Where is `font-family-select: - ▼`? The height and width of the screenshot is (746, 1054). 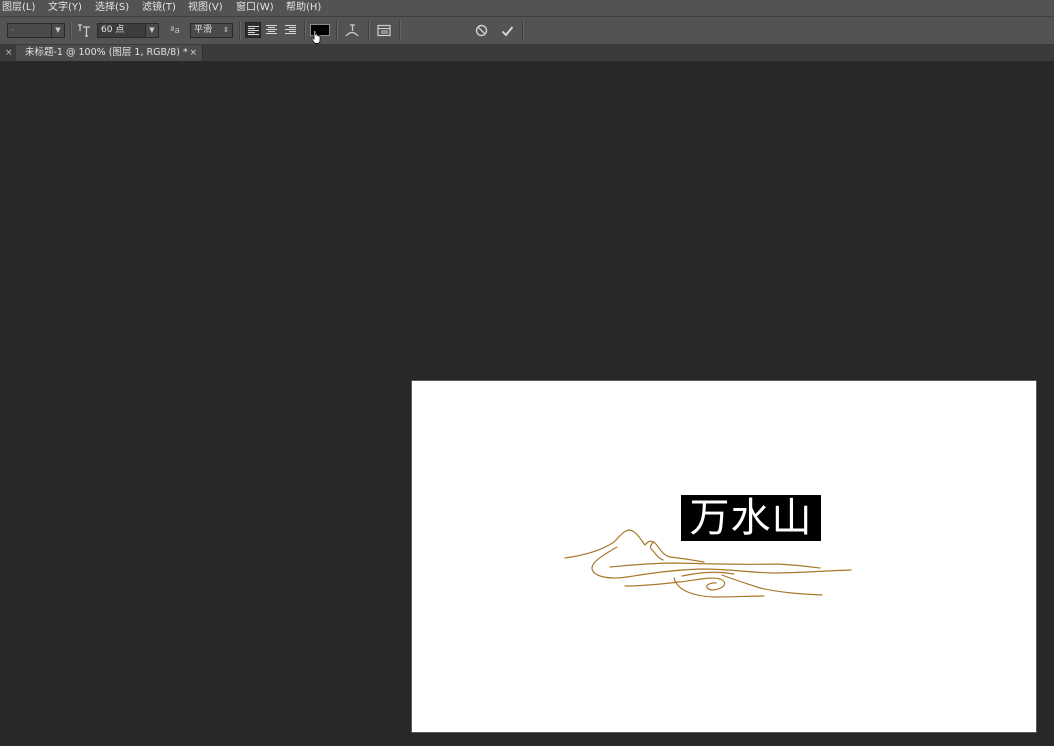
font-family-select: - ▼ is located at coordinates (36, 30).